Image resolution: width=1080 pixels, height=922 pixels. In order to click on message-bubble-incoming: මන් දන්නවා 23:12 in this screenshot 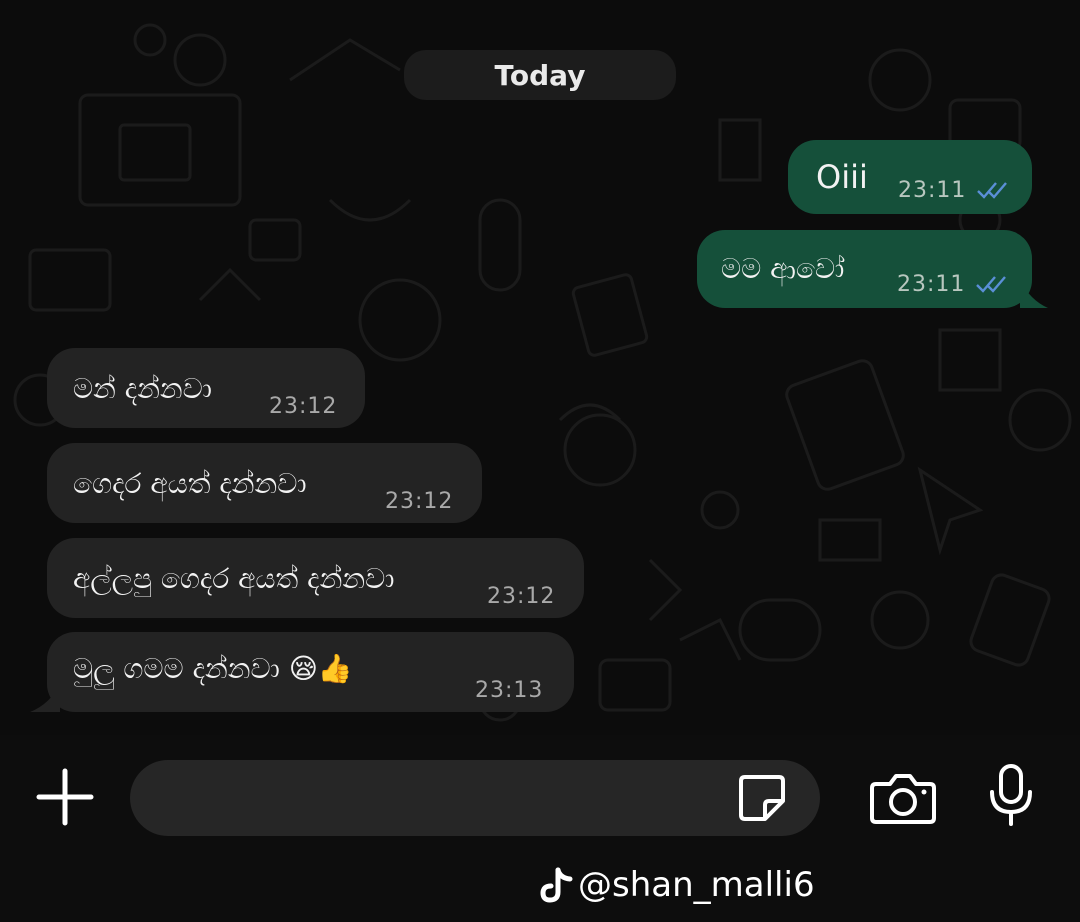, I will do `click(206, 388)`.